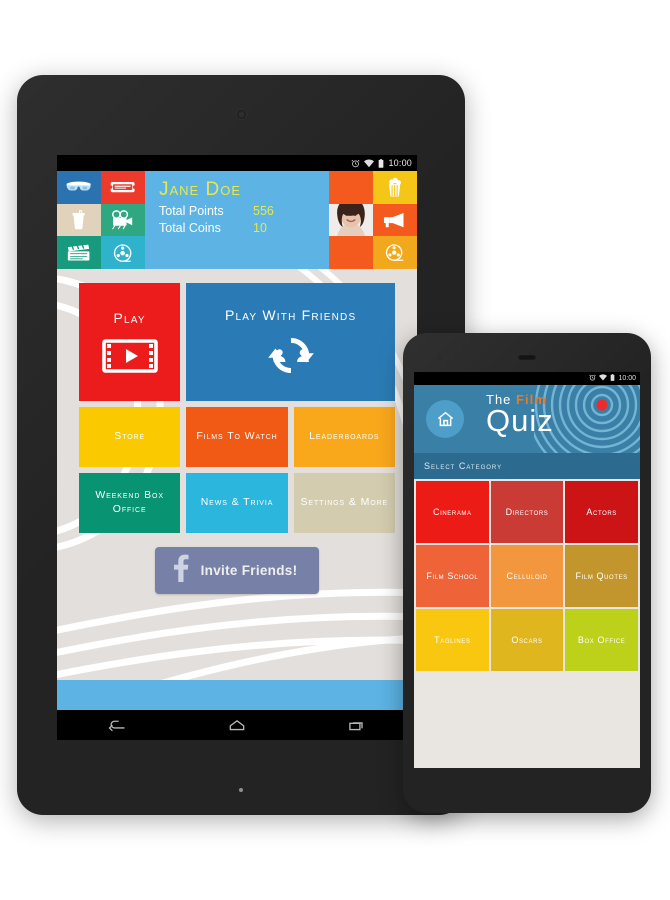 The image size is (670, 900). What do you see at coordinates (241, 790) in the screenshot?
I see `tablet-led-indicator` at bounding box center [241, 790].